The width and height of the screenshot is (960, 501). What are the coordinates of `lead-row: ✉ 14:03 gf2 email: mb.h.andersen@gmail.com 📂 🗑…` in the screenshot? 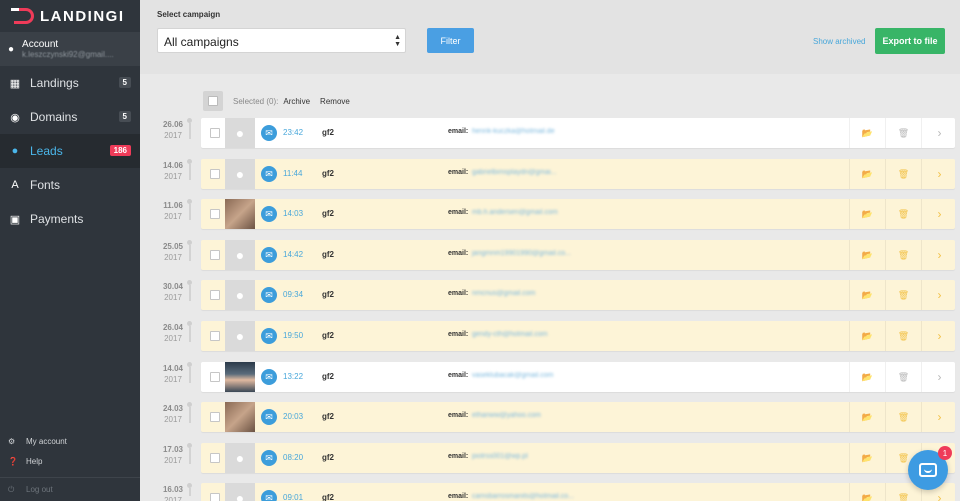 It's located at (578, 214).